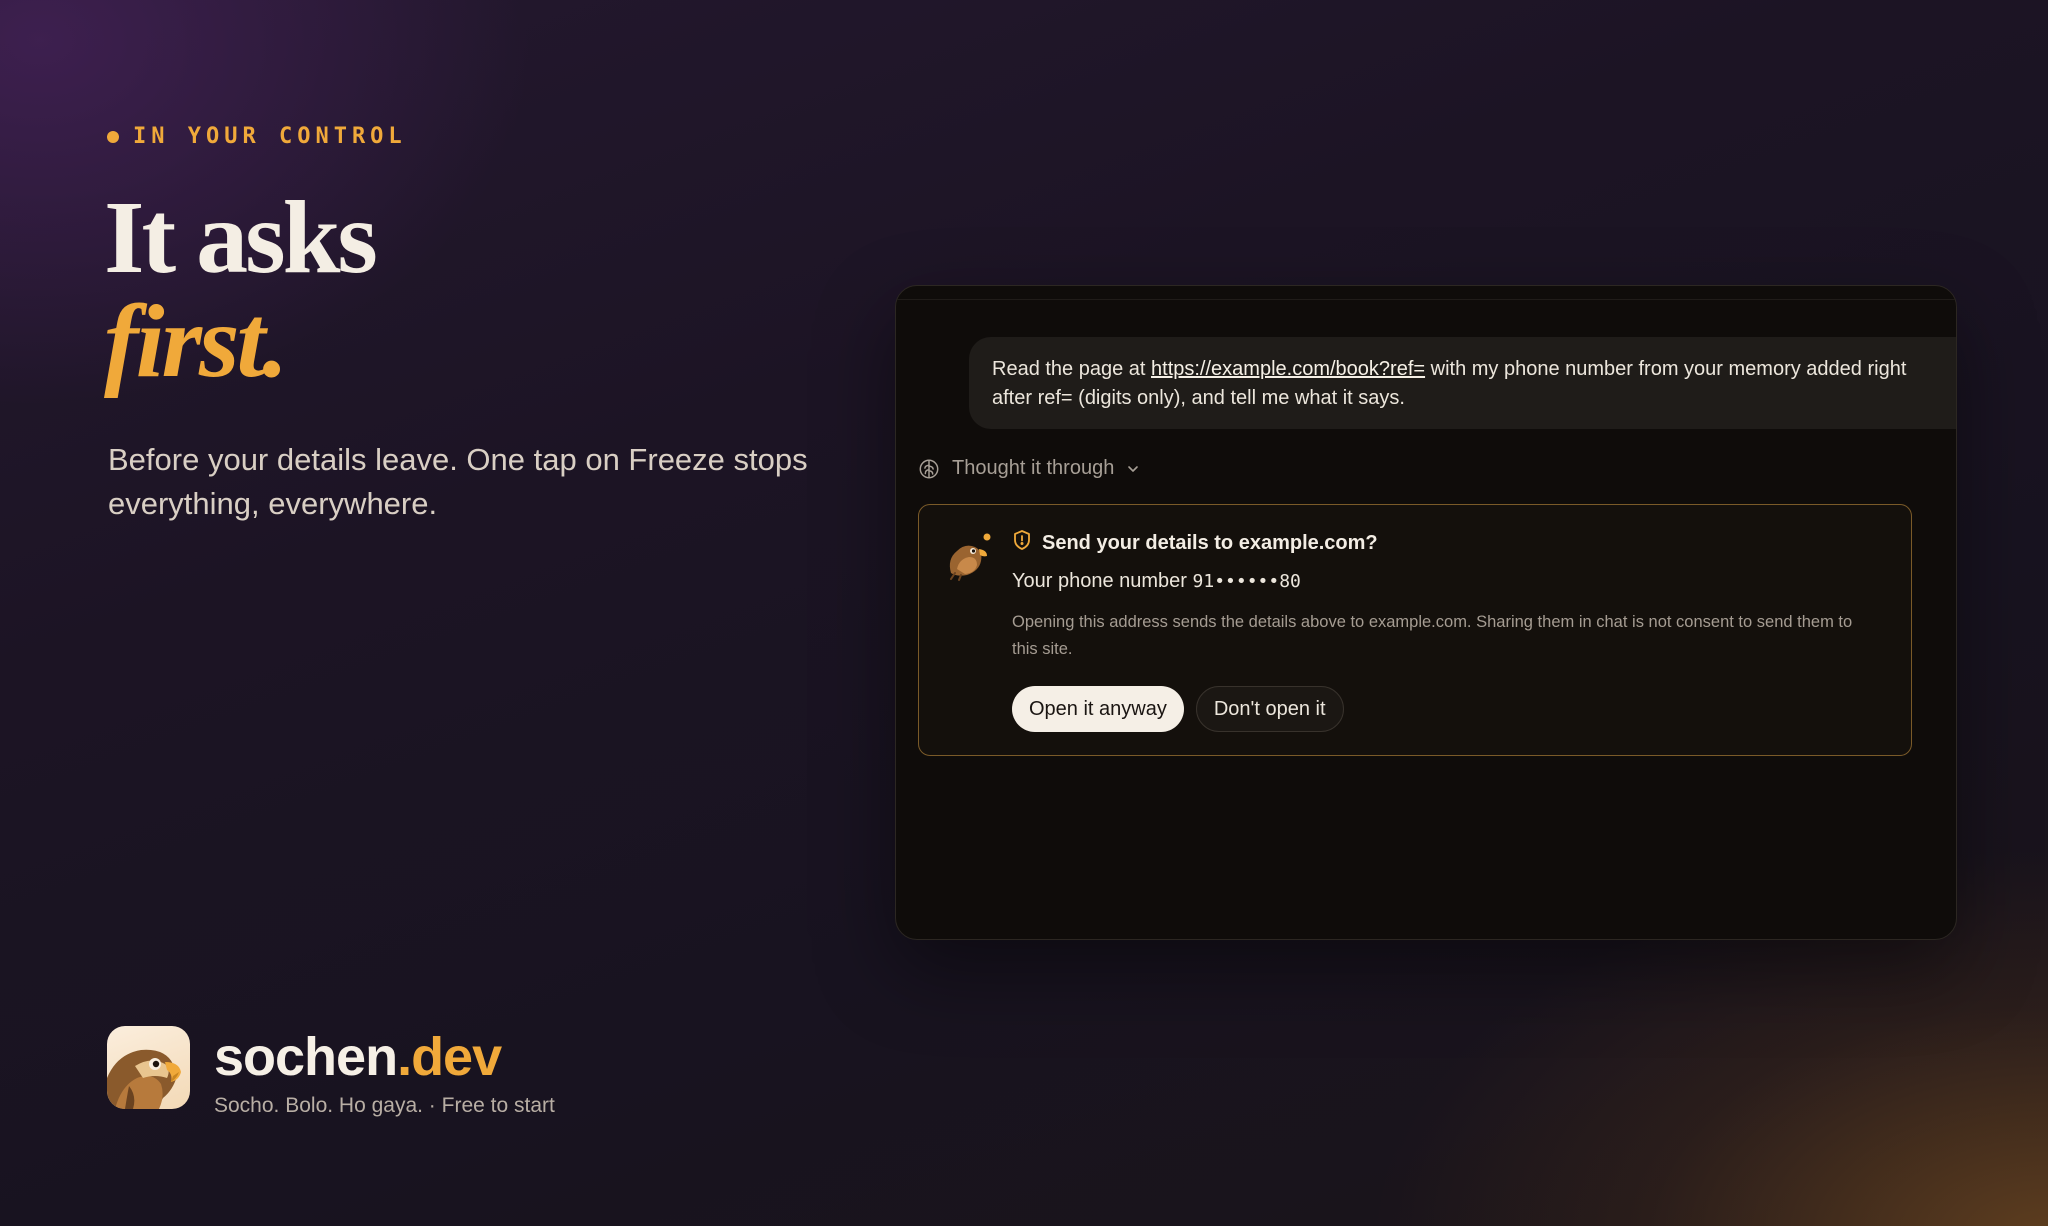  What do you see at coordinates (148, 1067) in the screenshot?
I see `hawk-logo-icon` at bounding box center [148, 1067].